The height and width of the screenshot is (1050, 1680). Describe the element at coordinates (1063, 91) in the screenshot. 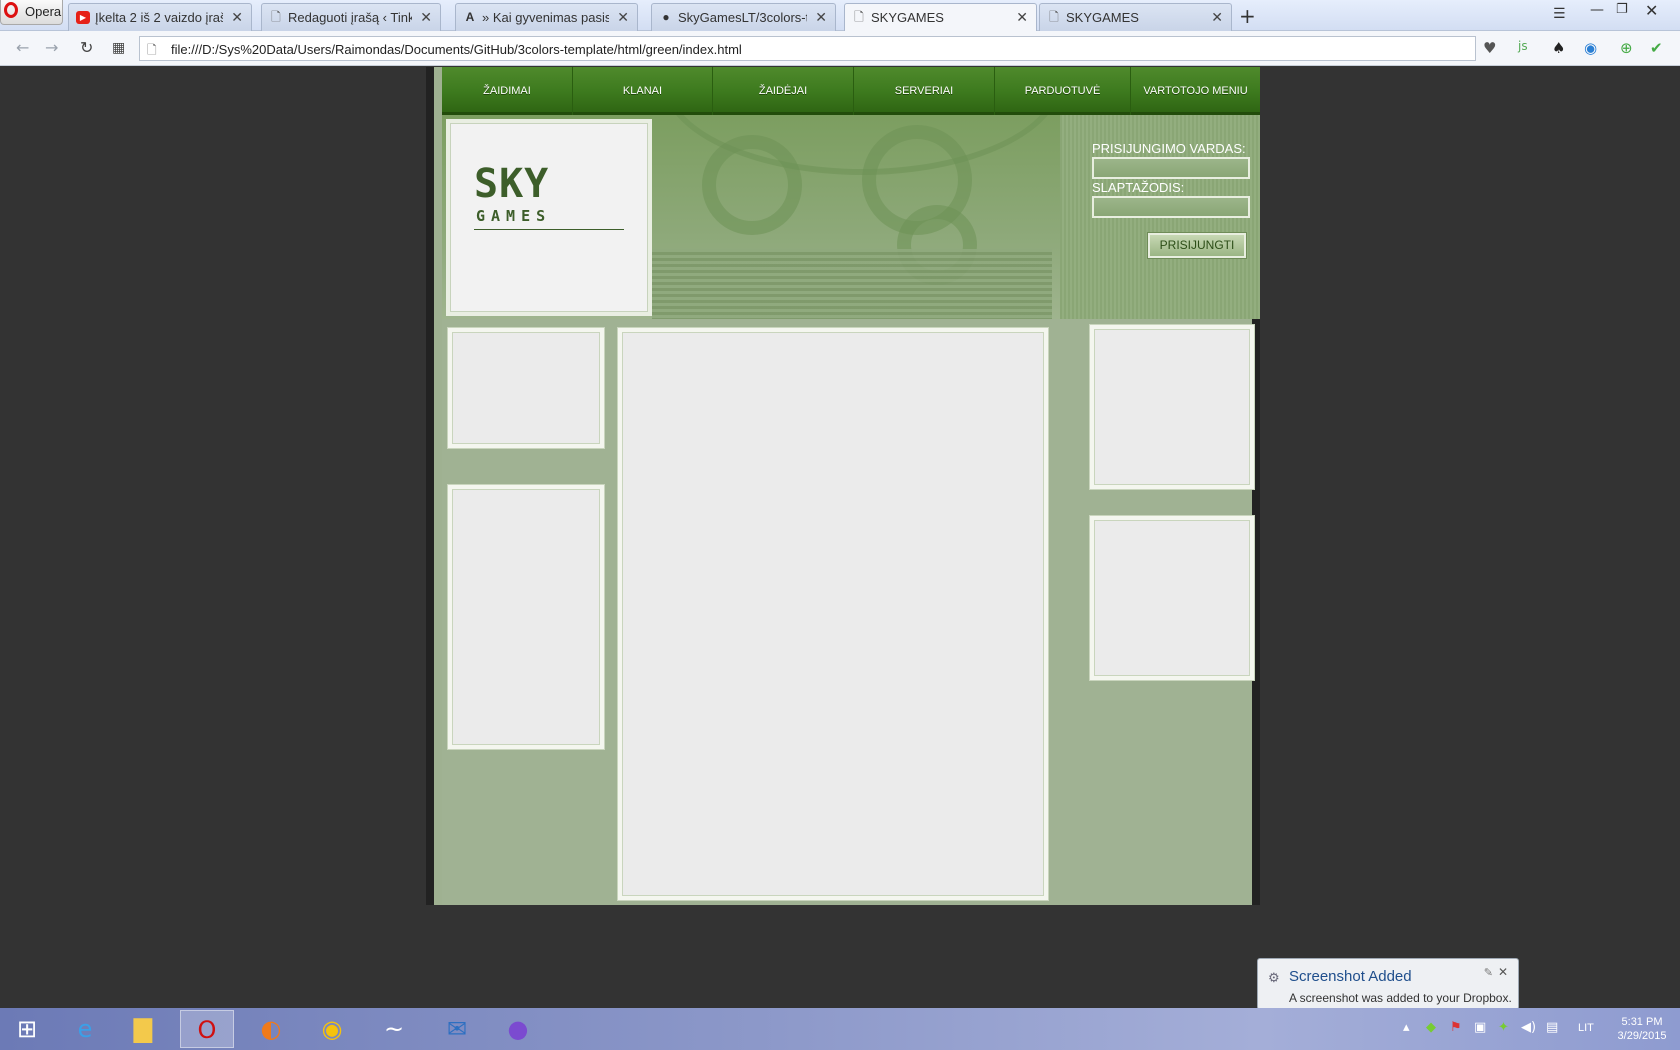

I see `nav-item-shop: PARDUOTUVĖ` at that location.